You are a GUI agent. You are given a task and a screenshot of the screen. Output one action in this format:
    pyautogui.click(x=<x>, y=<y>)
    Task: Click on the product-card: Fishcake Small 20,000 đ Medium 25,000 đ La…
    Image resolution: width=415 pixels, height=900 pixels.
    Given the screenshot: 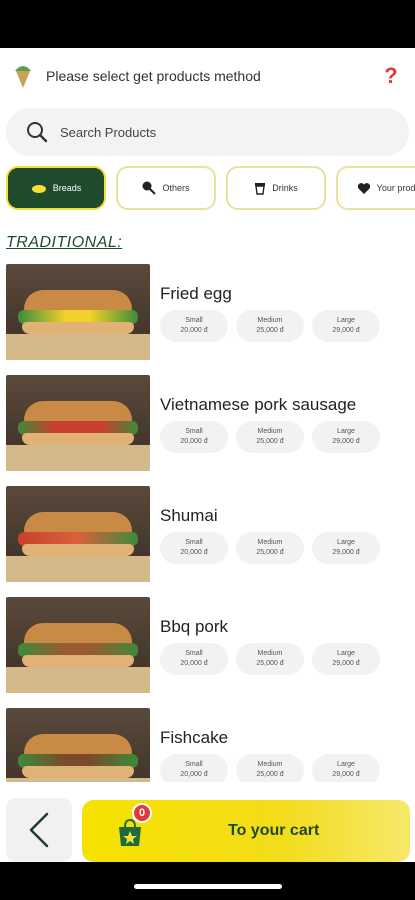 What is the action you would take?
    pyautogui.click(x=208, y=744)
    